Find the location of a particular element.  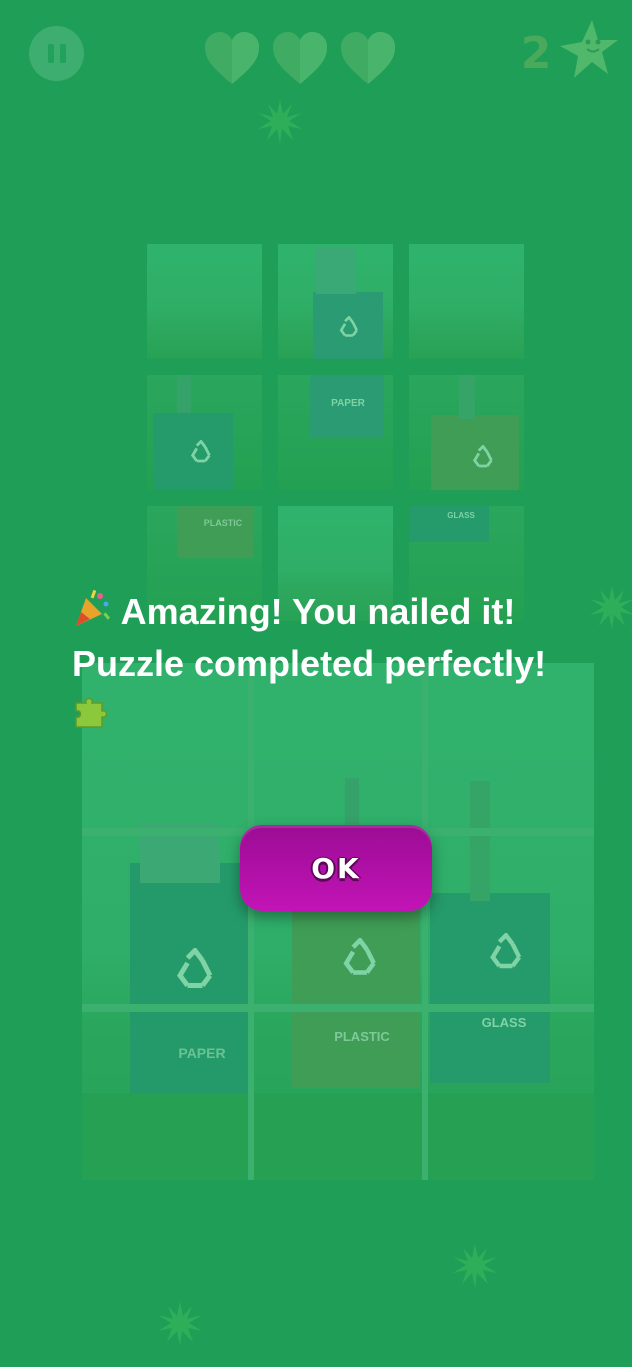

ok-button-label: OK is located at coordinates (336, 868).